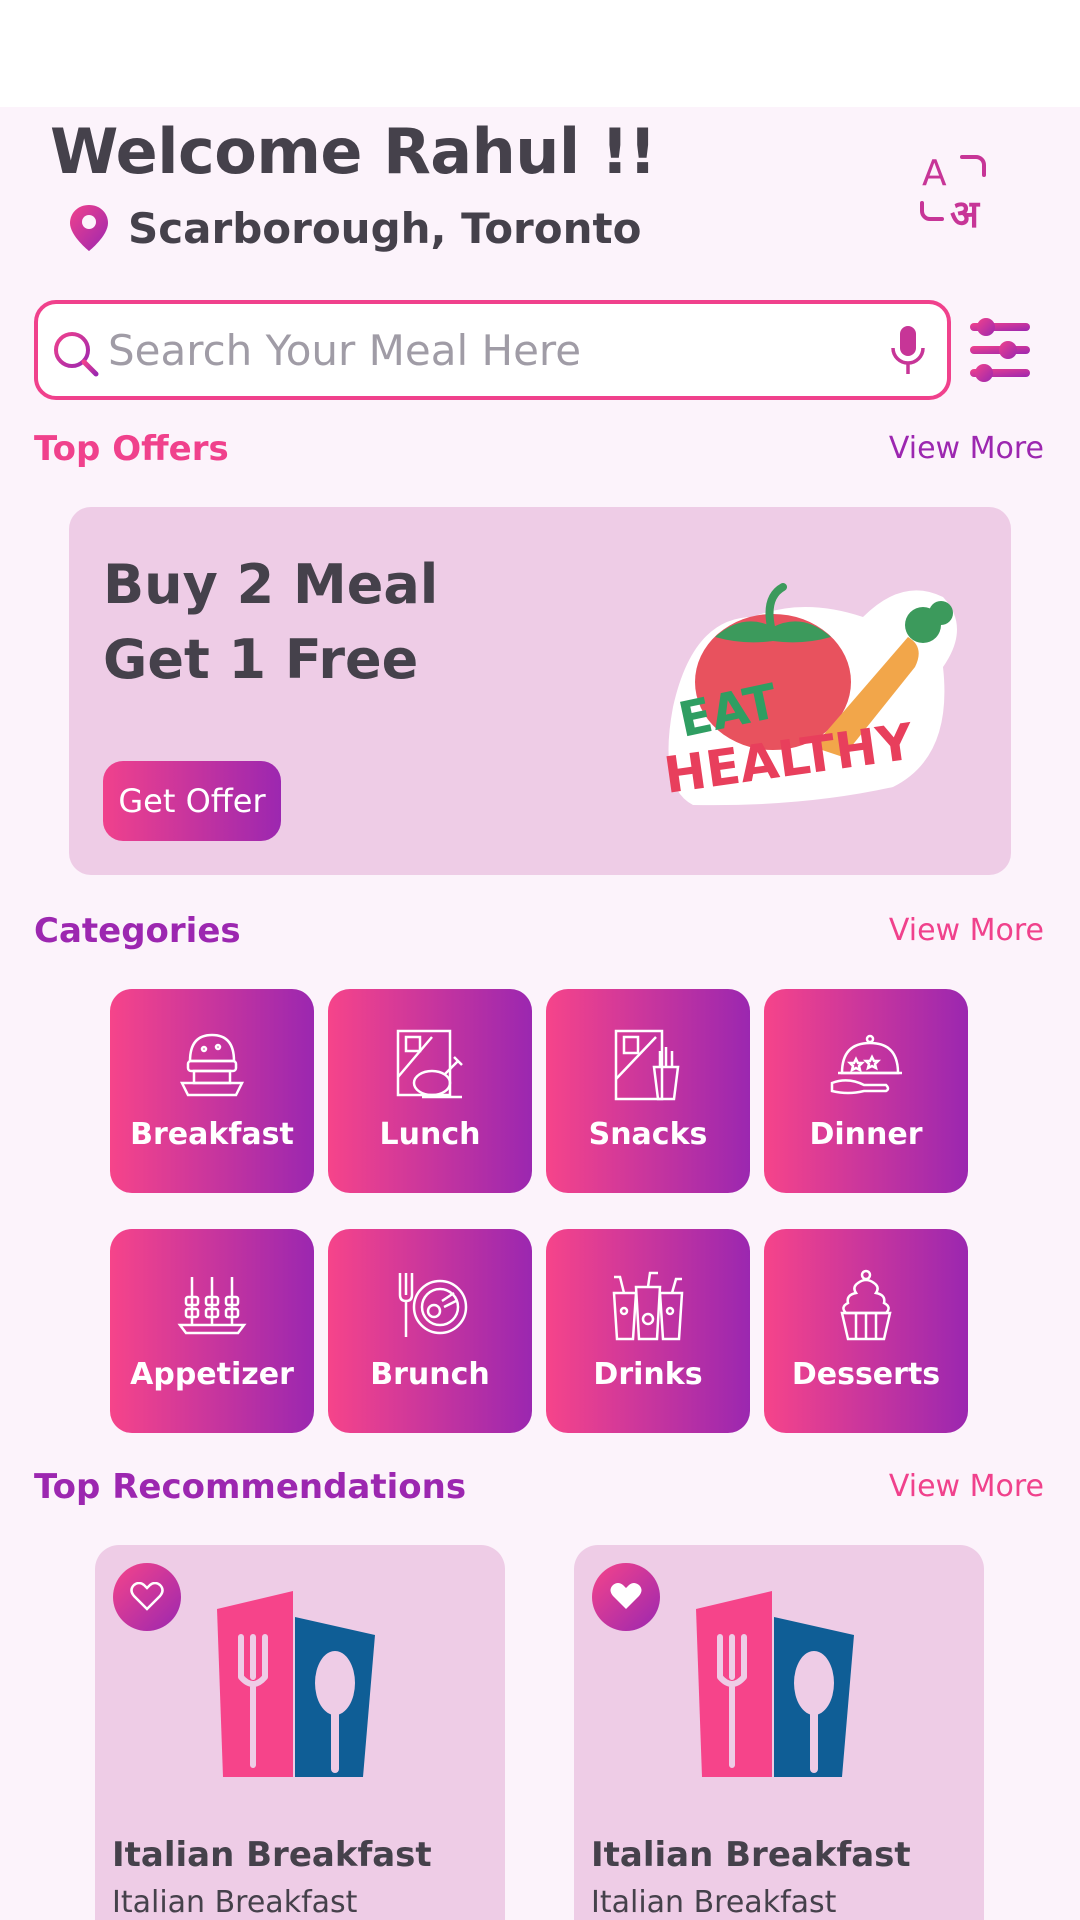  I want to click on svg-text: अ, so click(965, 211).